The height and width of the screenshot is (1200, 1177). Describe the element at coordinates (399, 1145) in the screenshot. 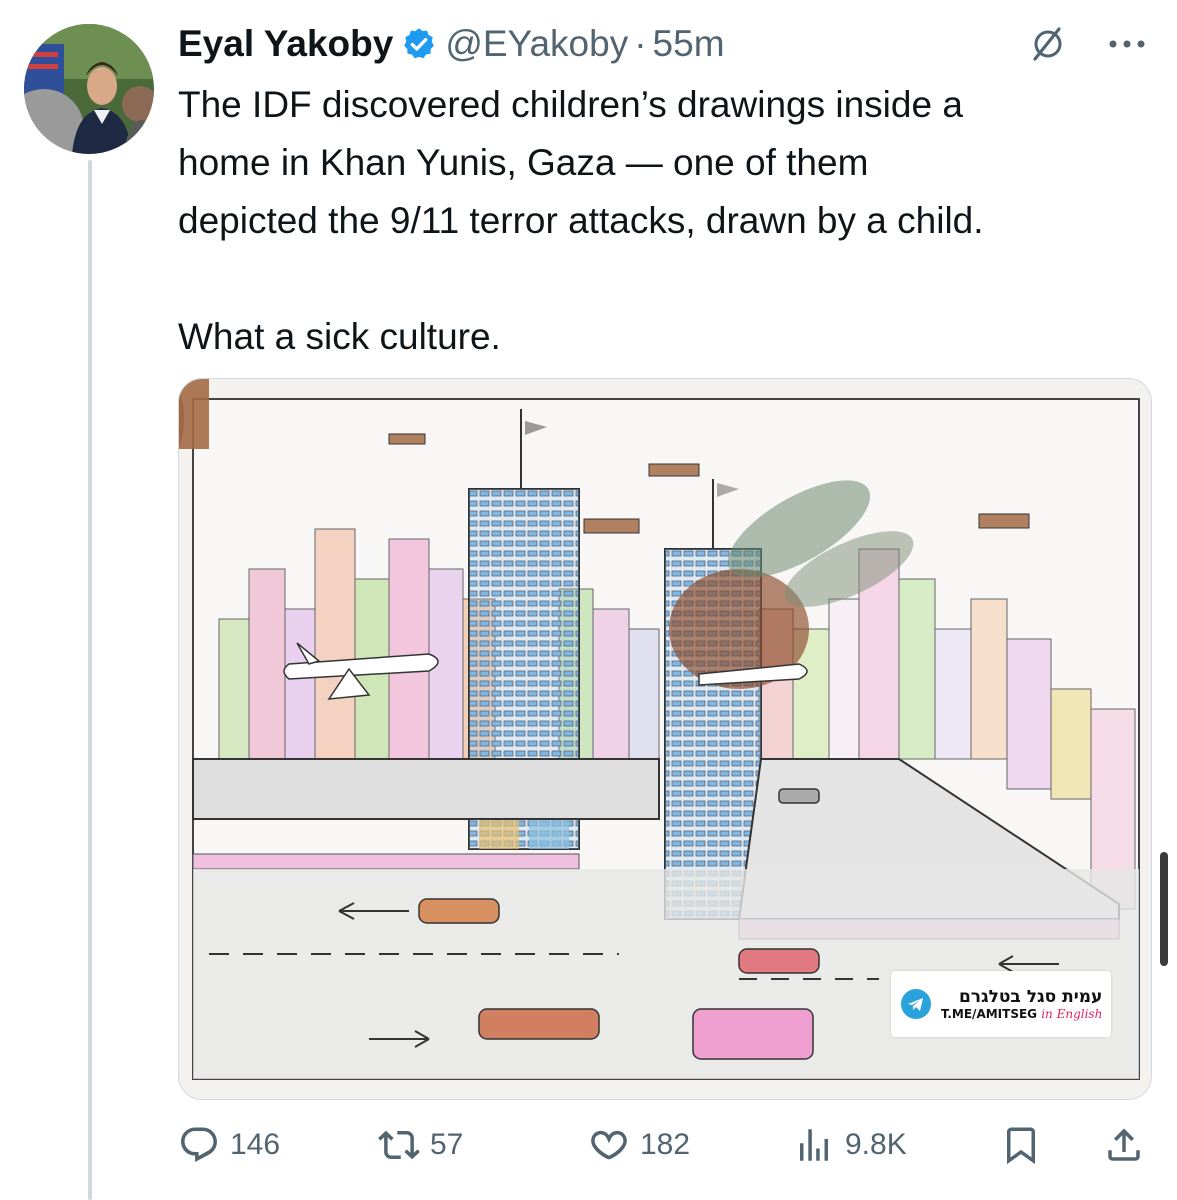

I see `repost-icon` at that location.